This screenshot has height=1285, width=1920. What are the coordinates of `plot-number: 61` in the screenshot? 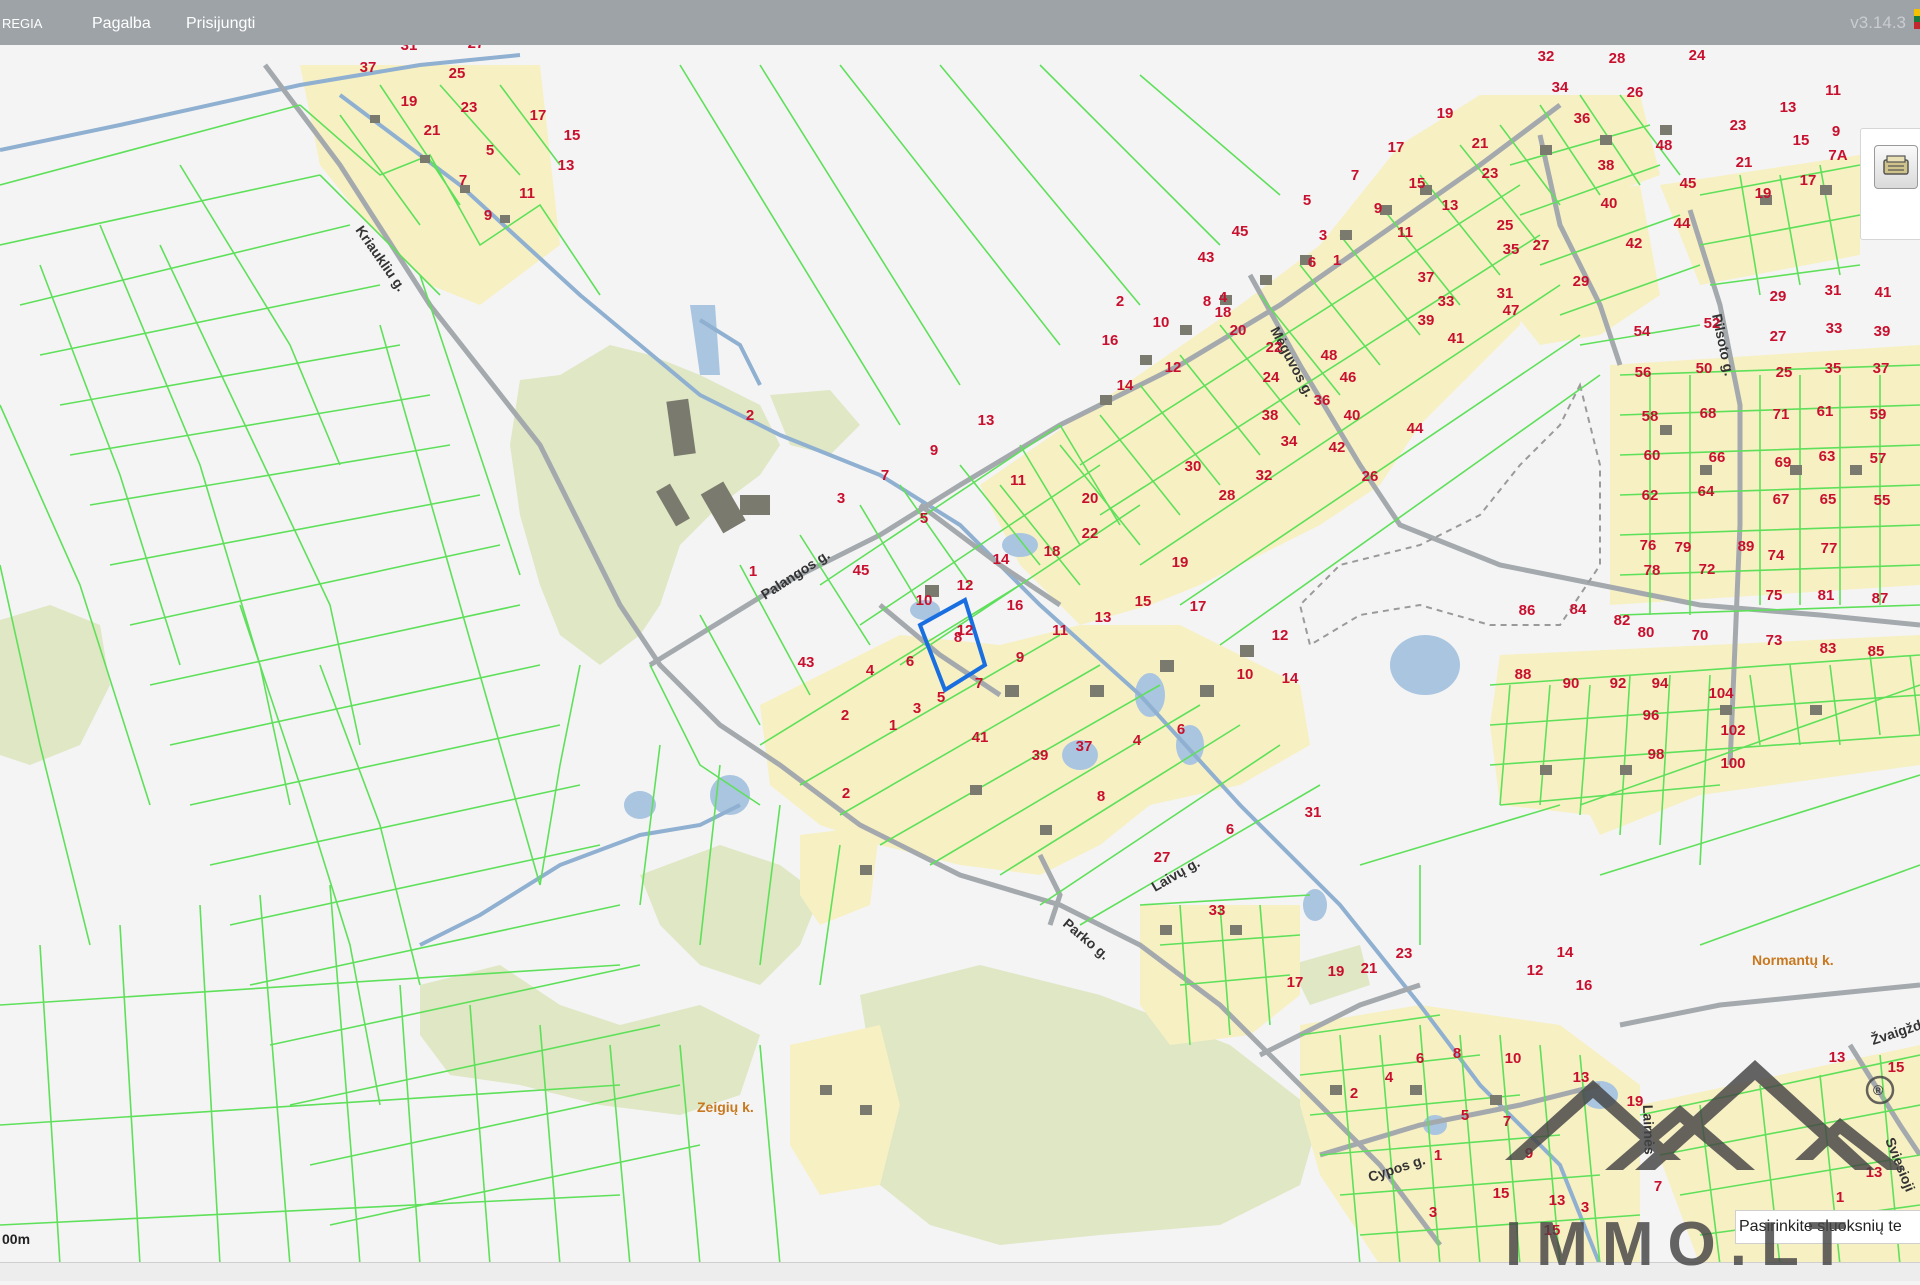 It's located at (1825, 411).